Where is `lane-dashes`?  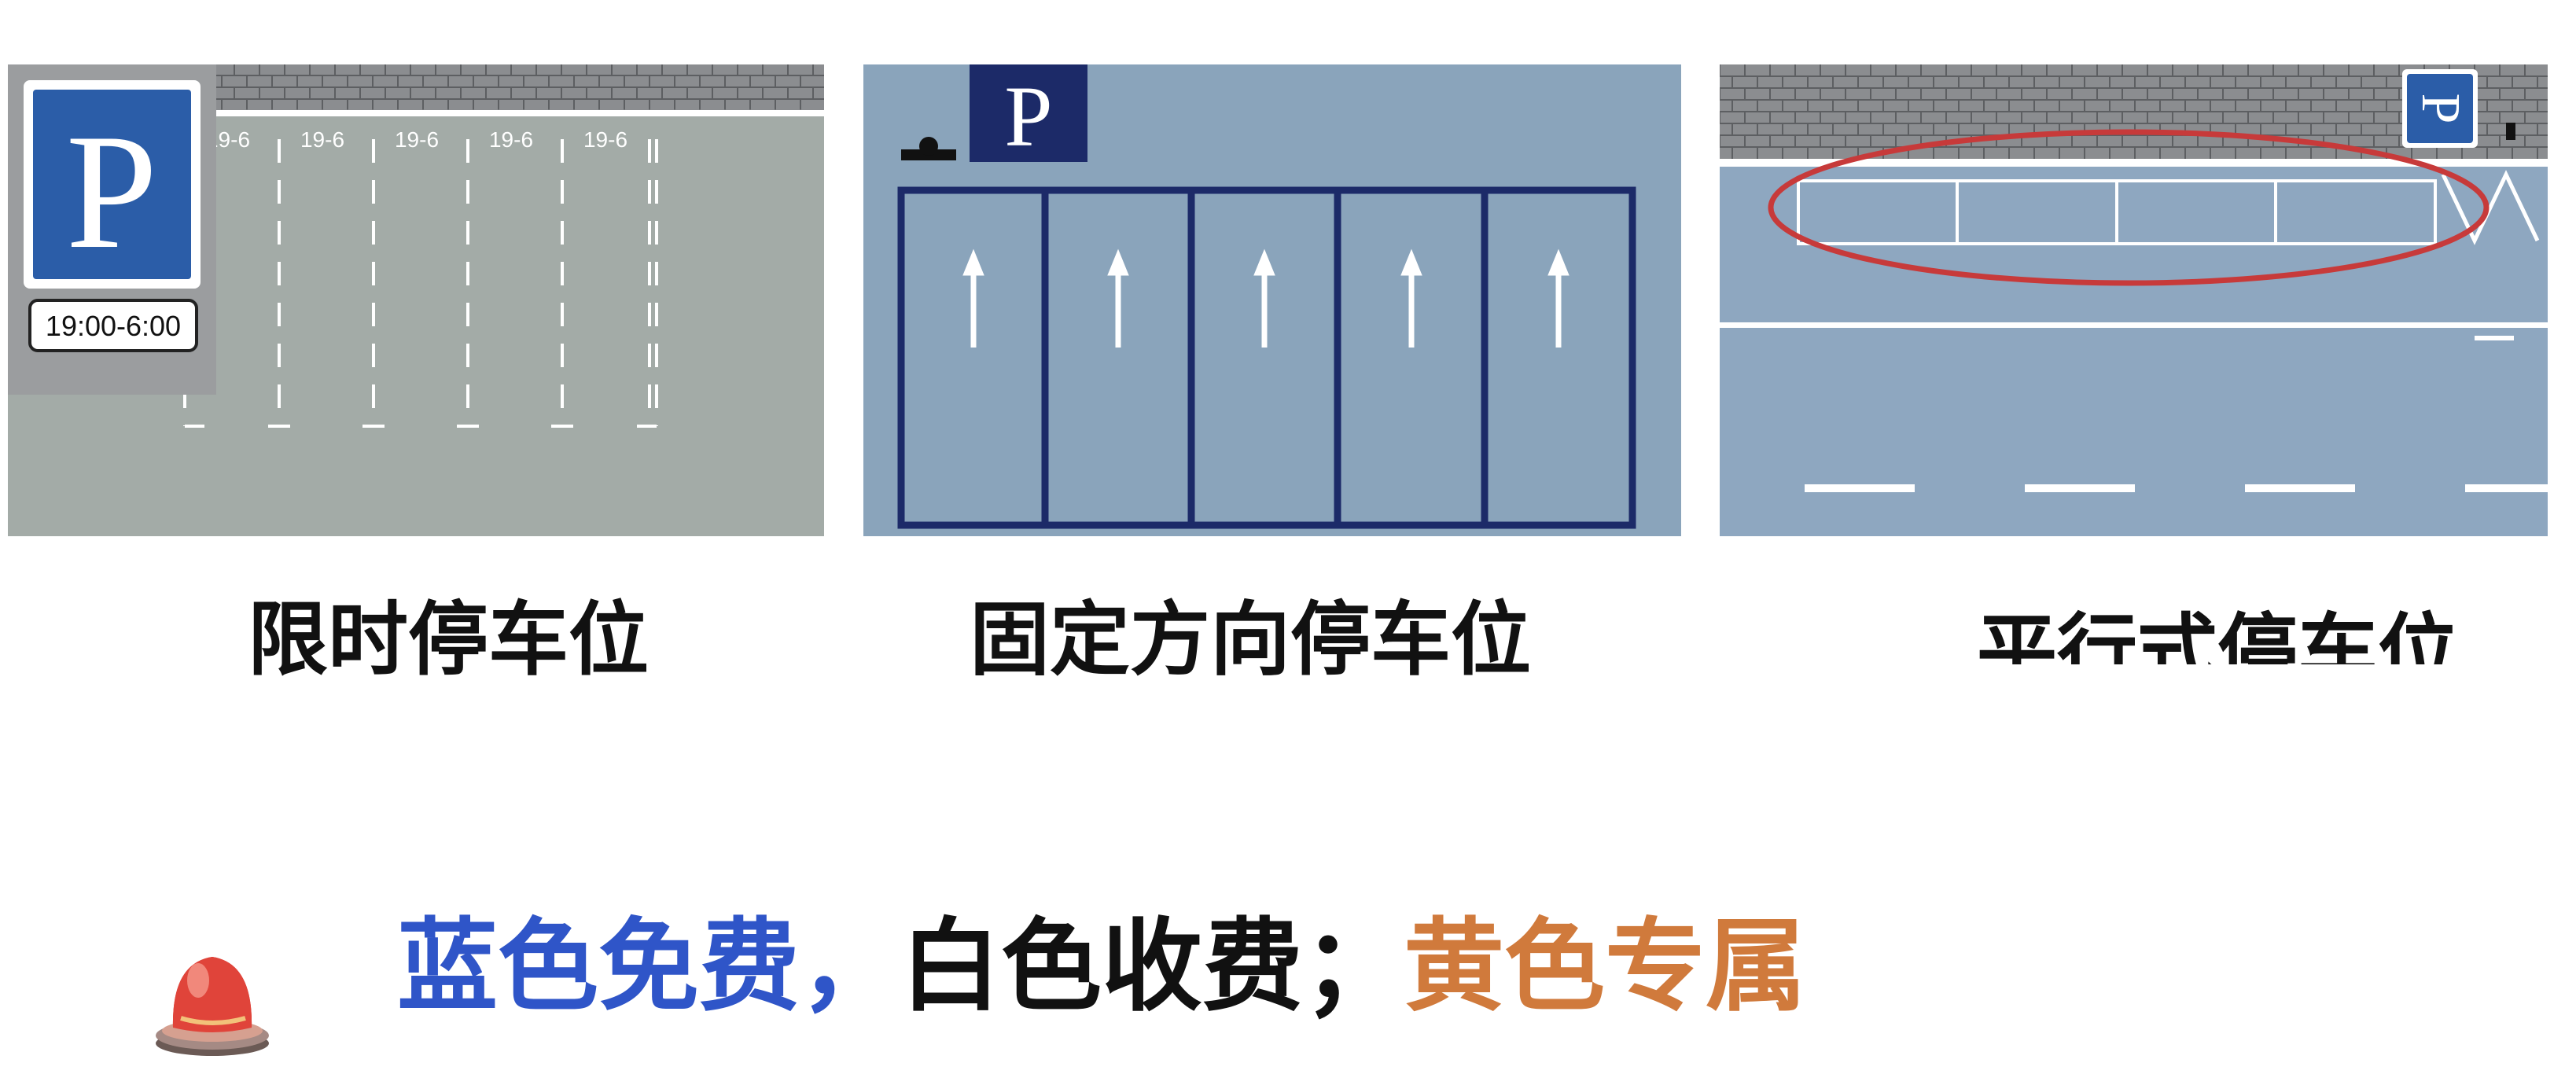 lane-dashes is located at coordinates (2176, 488).